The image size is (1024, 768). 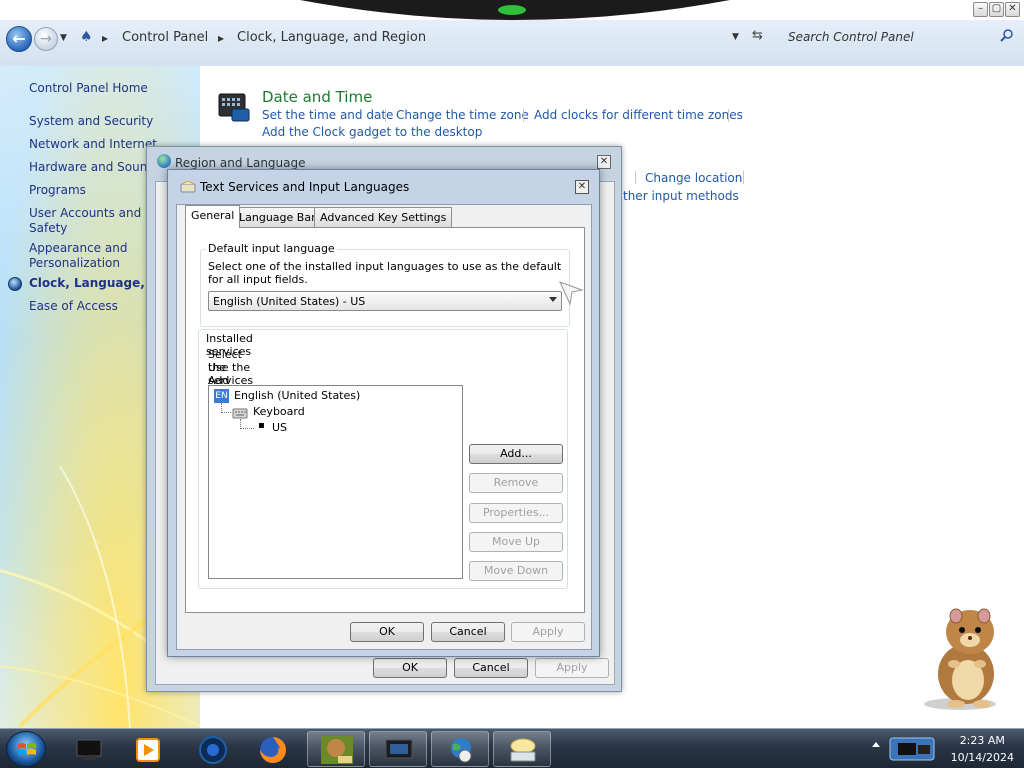 I want to click on start-button, so click(x=26, y=749).